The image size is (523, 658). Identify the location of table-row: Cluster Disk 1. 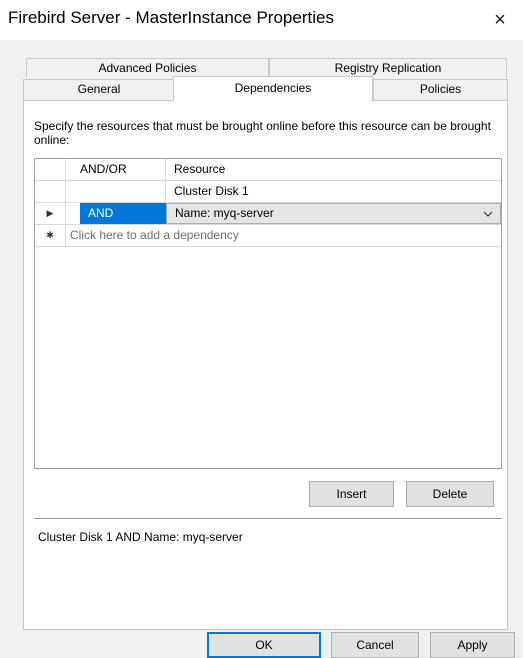
(268, 192).